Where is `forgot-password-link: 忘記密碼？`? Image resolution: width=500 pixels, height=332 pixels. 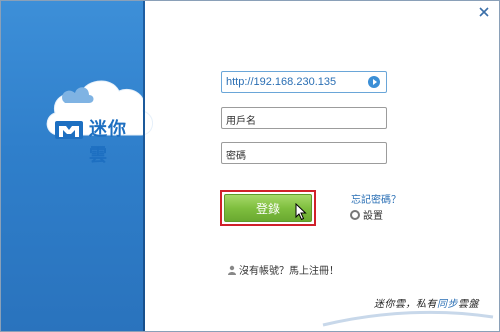
forgot-password-link: 忘記密碼？ is located at coordinates (376, 198).